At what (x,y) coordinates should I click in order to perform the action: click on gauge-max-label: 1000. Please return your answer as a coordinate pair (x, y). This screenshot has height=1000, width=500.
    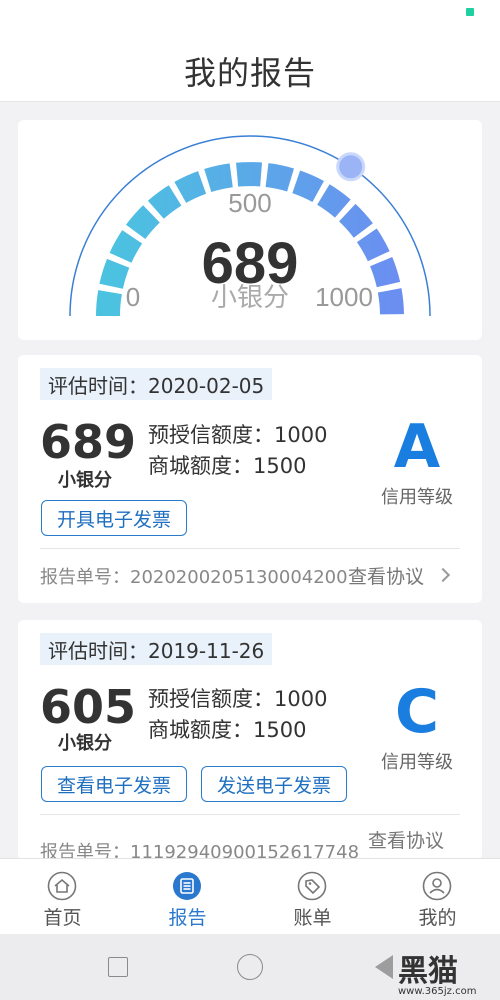
    Looking at the image, I should click on (344, 297).